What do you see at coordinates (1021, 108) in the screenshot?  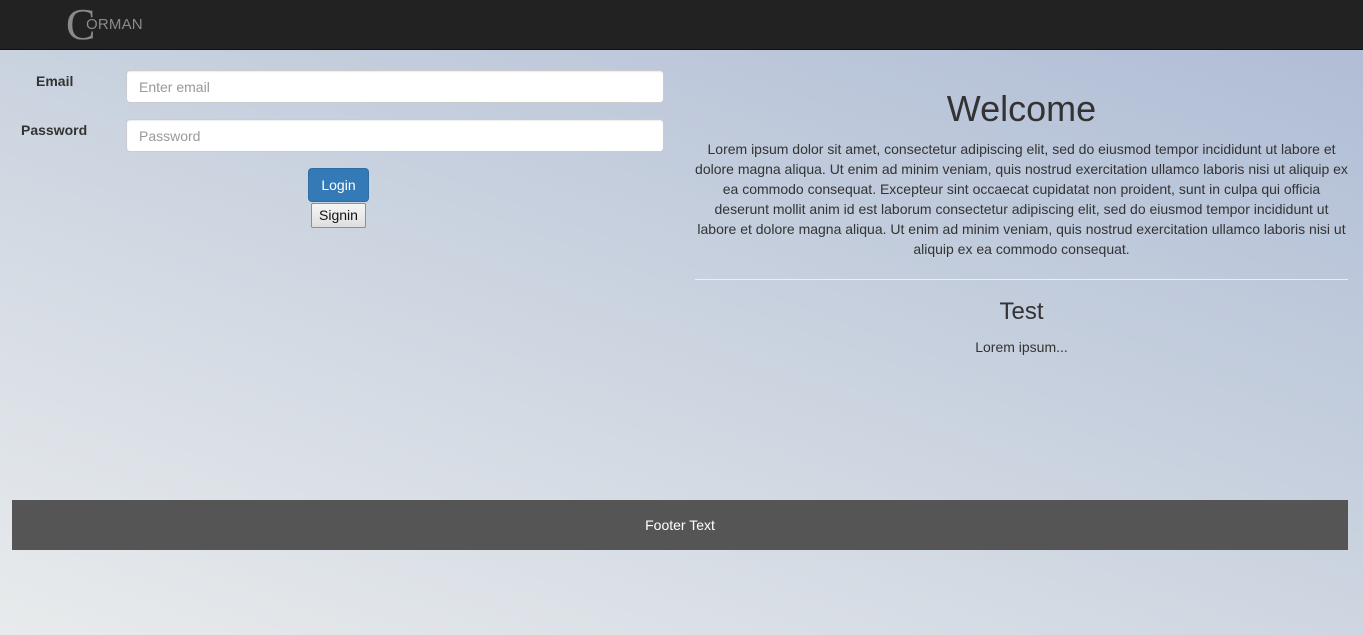 I see `welcome-title: Welcome` at bounding box center [1021, 108].